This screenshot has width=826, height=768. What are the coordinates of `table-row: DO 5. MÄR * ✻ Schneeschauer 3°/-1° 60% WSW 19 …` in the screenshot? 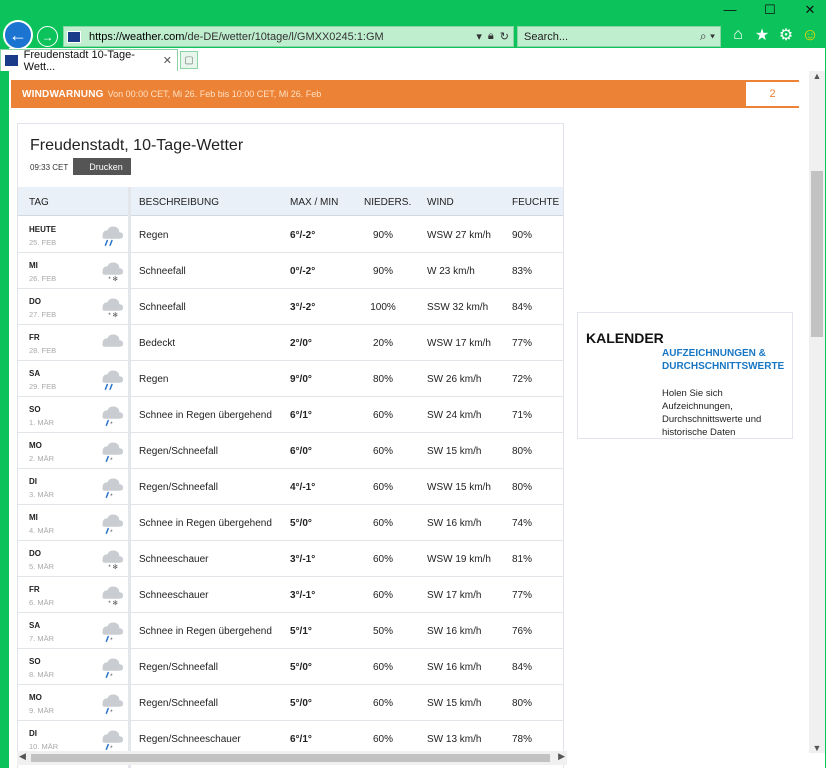 It's located at (290, 559).